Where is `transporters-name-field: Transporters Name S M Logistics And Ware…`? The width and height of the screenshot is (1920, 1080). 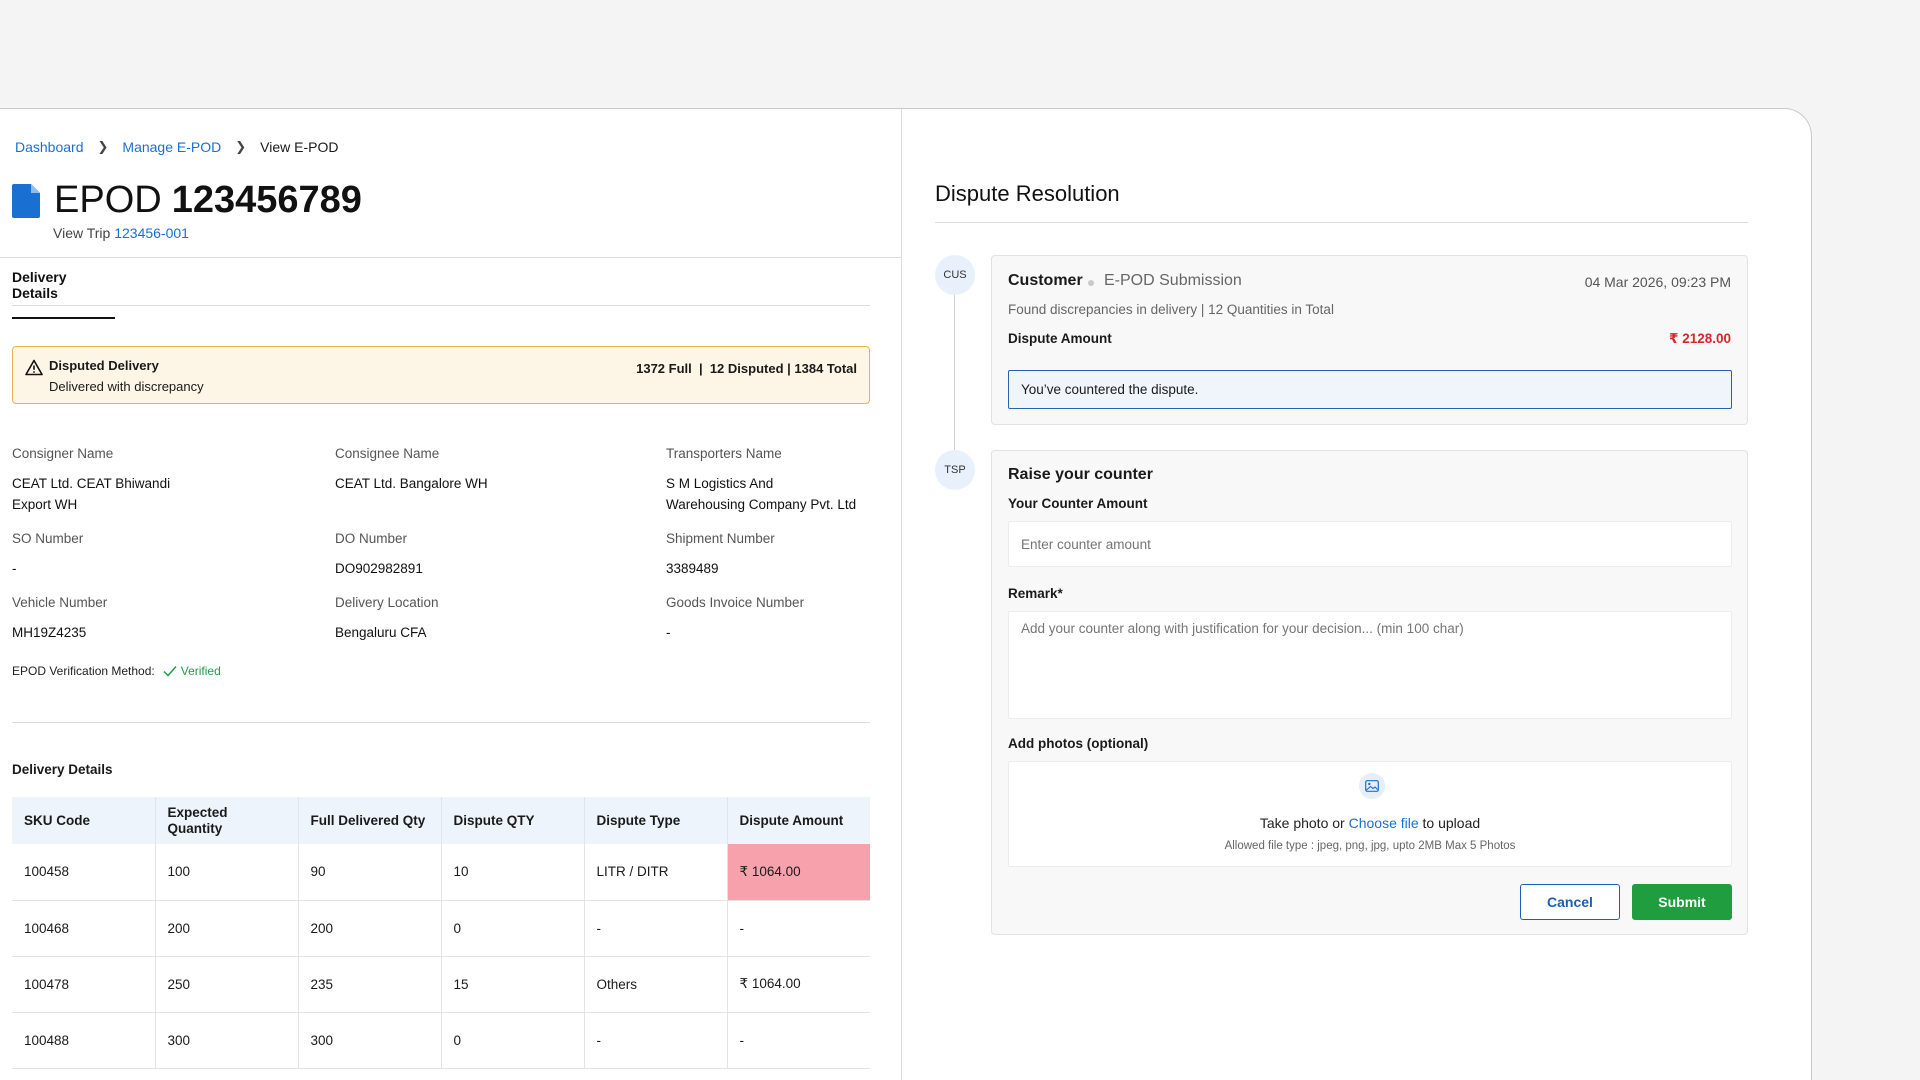 transporters-name-field: Transporters Name S M Logistics And Ware… is located at coordinates (761, 480).